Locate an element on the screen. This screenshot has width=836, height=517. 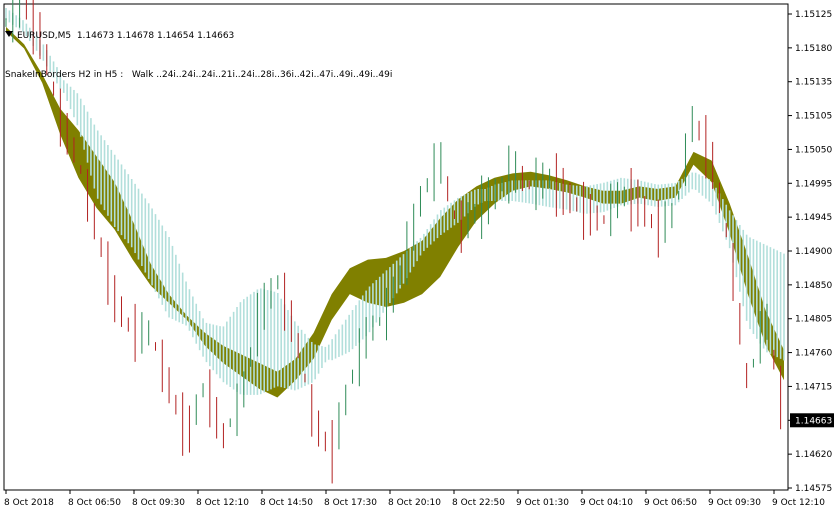
x-tick-label: 9 Oct 06:50 is located at coordinates (670, 503).